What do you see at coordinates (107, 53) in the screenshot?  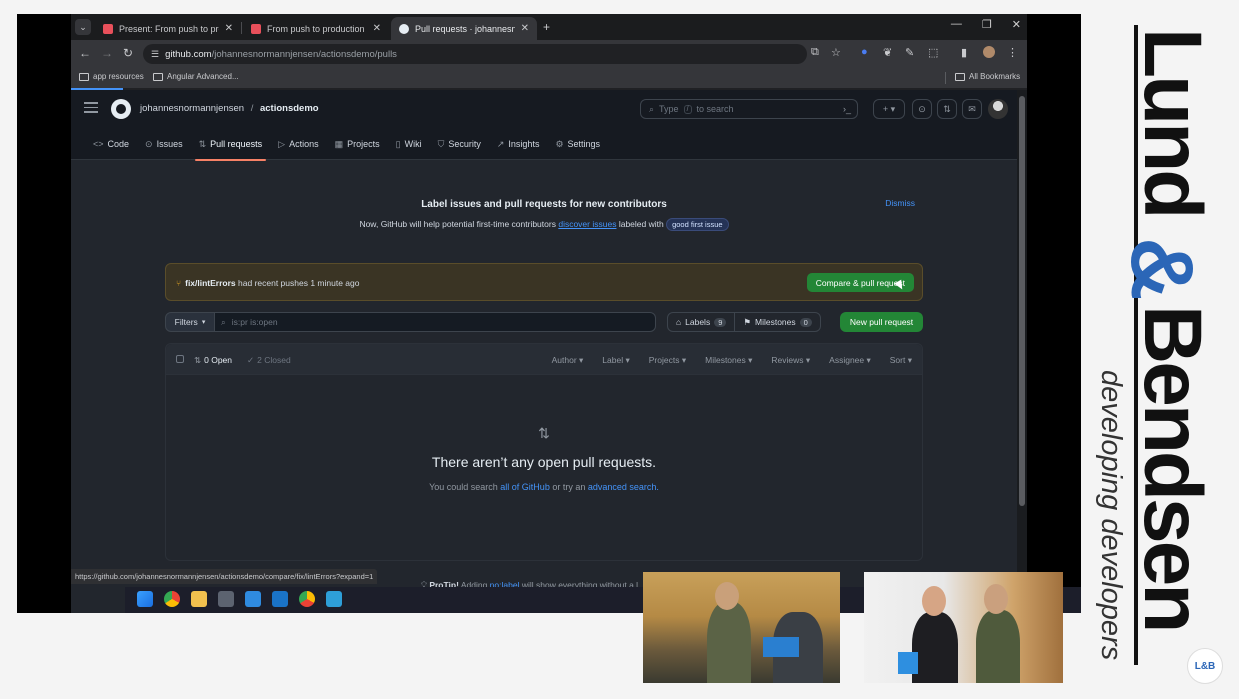 I see `forward-arrow-icon: →` at bounding box center [107, 53].